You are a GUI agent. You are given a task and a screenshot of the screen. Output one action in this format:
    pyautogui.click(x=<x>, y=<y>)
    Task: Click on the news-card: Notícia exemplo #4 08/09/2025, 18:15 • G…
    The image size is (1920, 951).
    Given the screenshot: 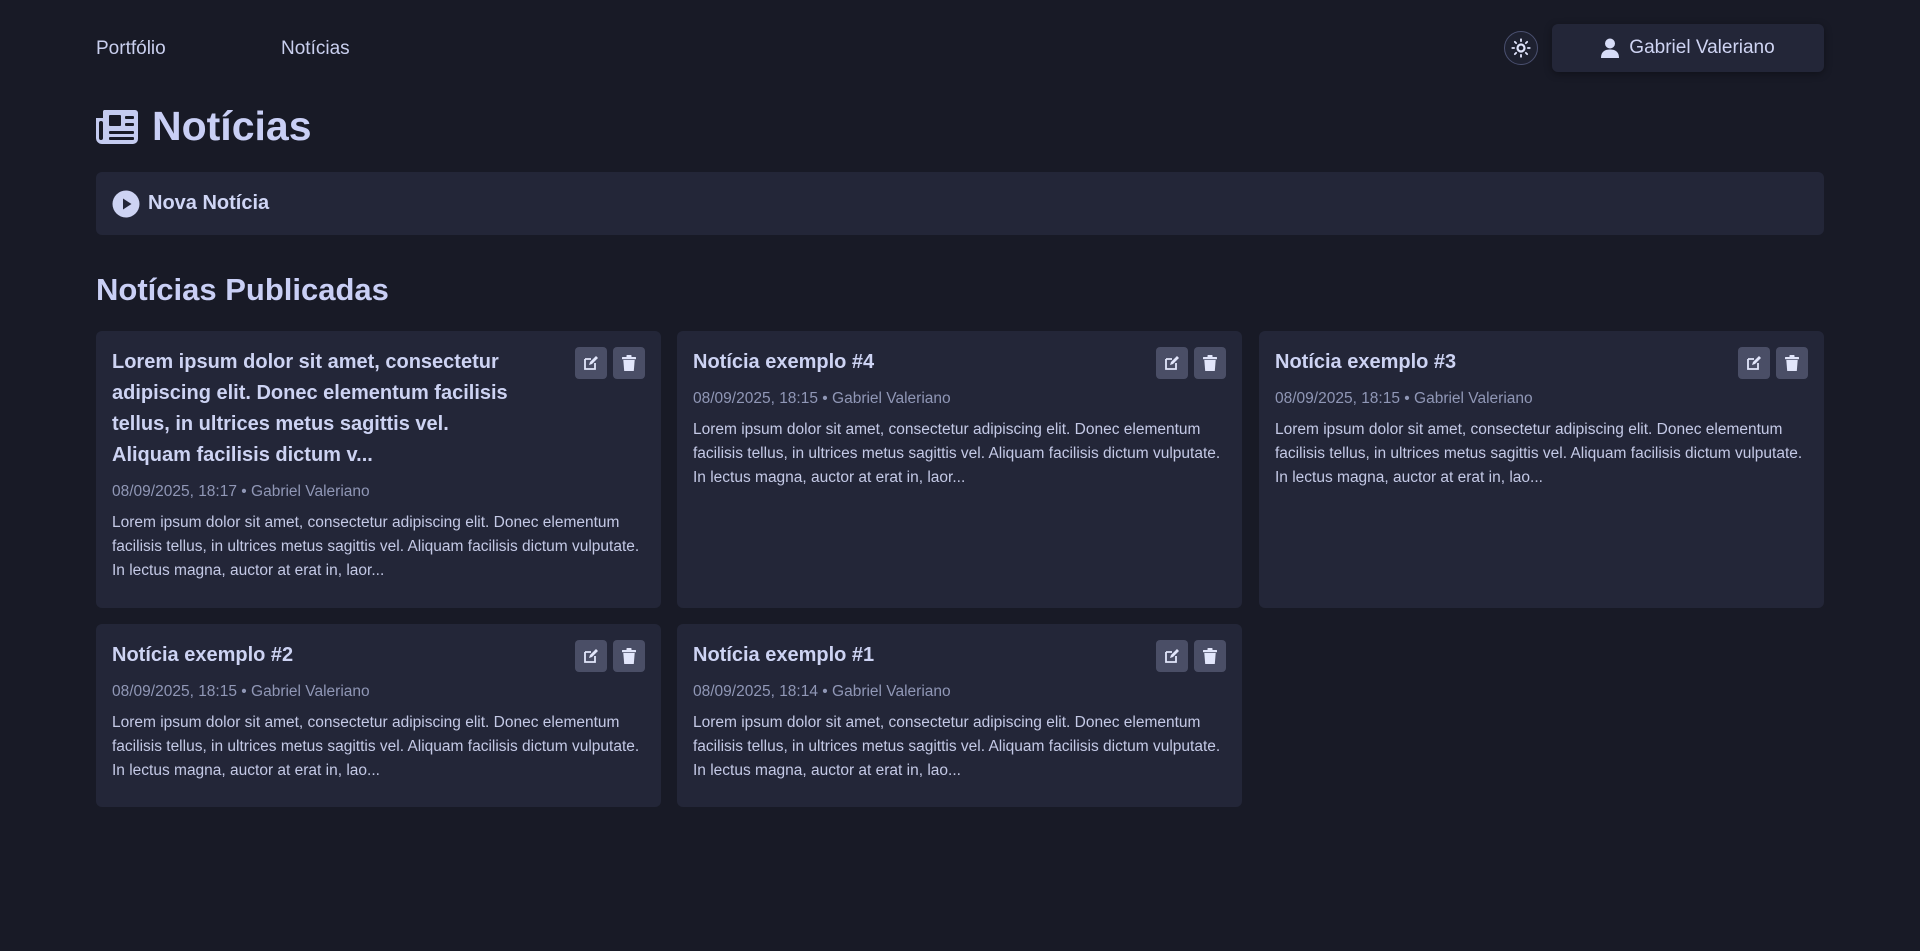 What is the action you would take?
    pyautogui.click(x=959, y=469)
    